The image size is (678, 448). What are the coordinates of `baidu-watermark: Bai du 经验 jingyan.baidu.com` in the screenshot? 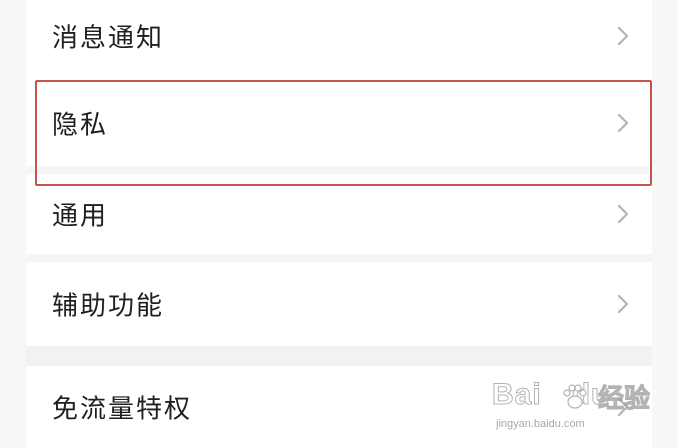 It's located at (577, 406).